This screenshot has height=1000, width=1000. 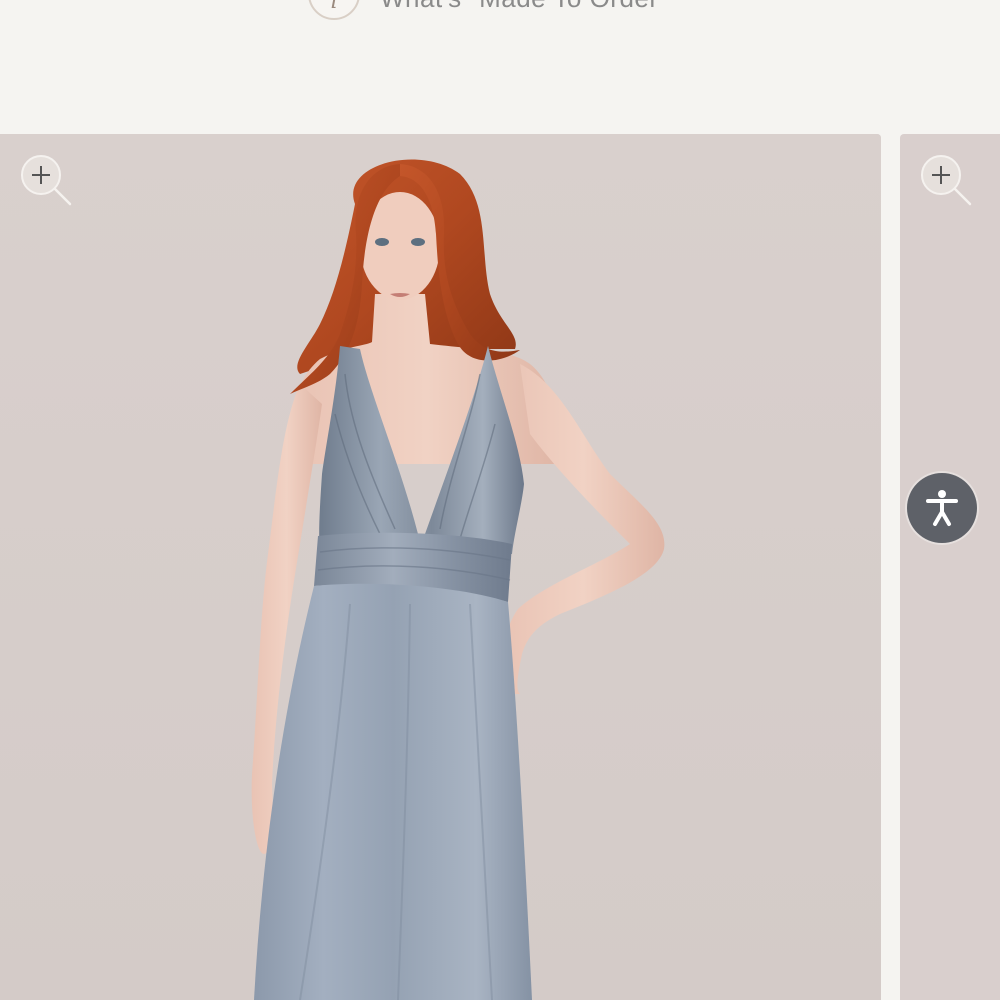 I want to click on made-to-order-info: i What's "Made To Order", so click(x=488, y=11).